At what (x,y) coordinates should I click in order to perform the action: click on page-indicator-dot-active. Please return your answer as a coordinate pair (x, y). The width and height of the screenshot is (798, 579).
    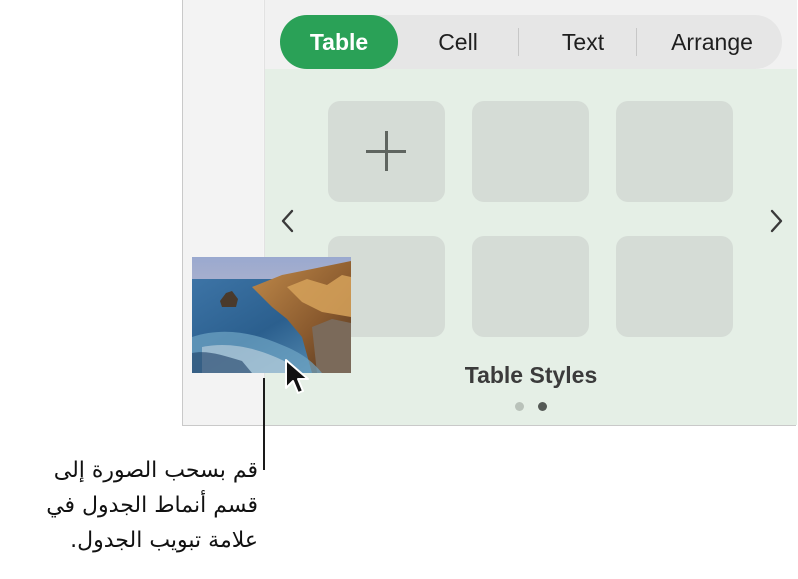
    Looking at the image, I should click on (542, 406).